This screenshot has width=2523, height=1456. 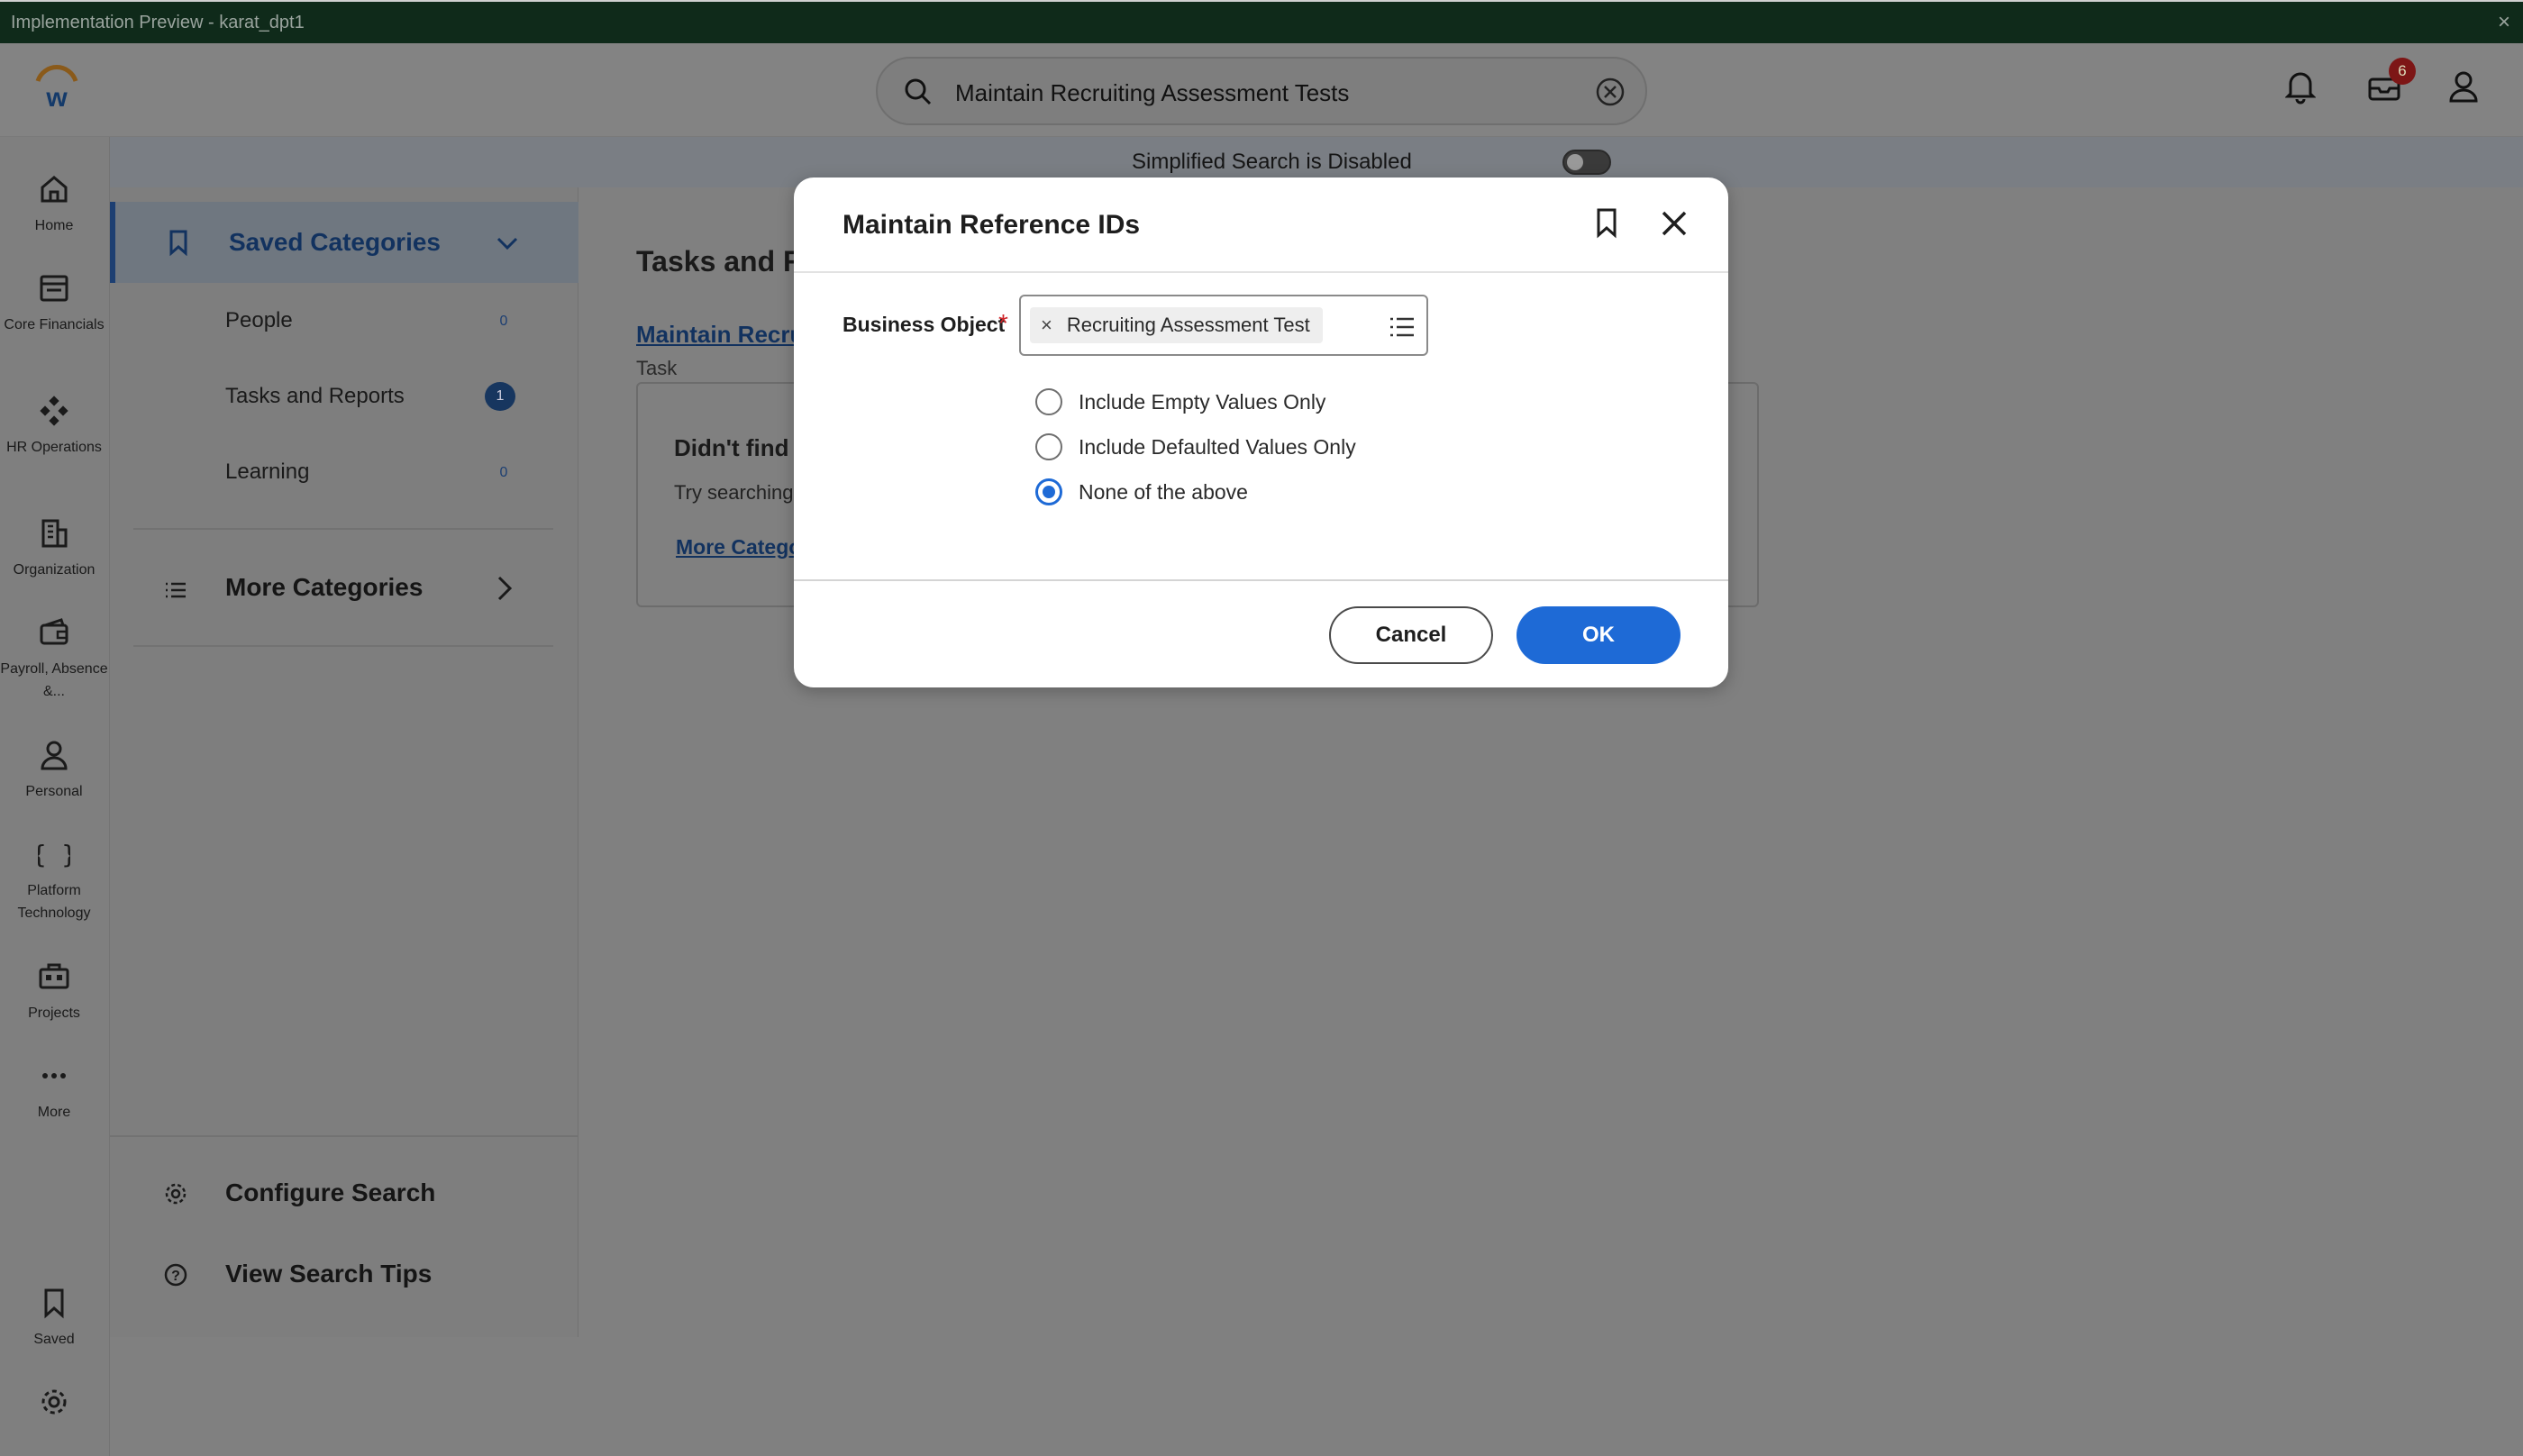 What do you see at coordinates (1402, 327) in the screenshot?
I see `prompt-list-icon` at bounding box center [1402, 327].